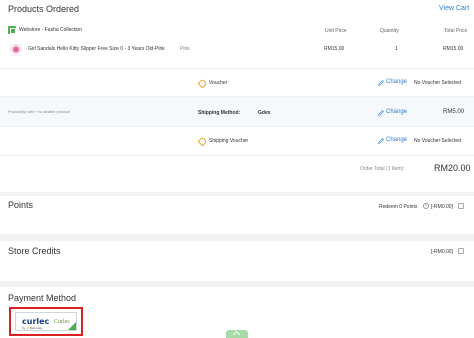 The image size is (474, 338). Describe the element at coordinates (264, 113) in the screenshot. I see `shipping-carrier: Gdex` at that location.